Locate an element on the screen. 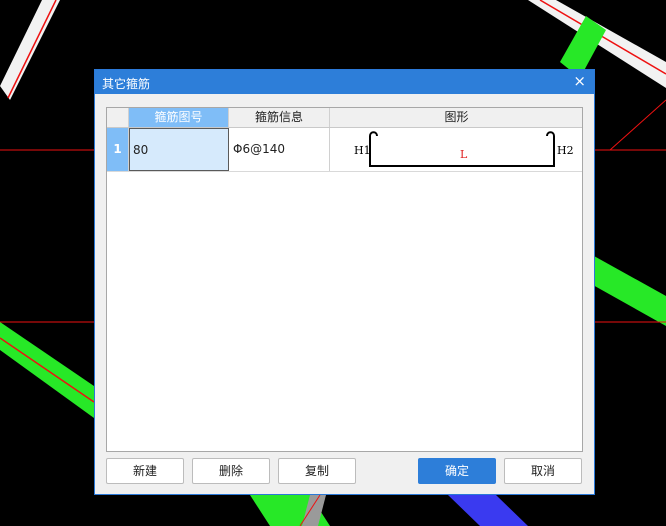 This screenshot has width=666, height=526. shape-cell: H1 L H2 is located at coordinates (456, 149).